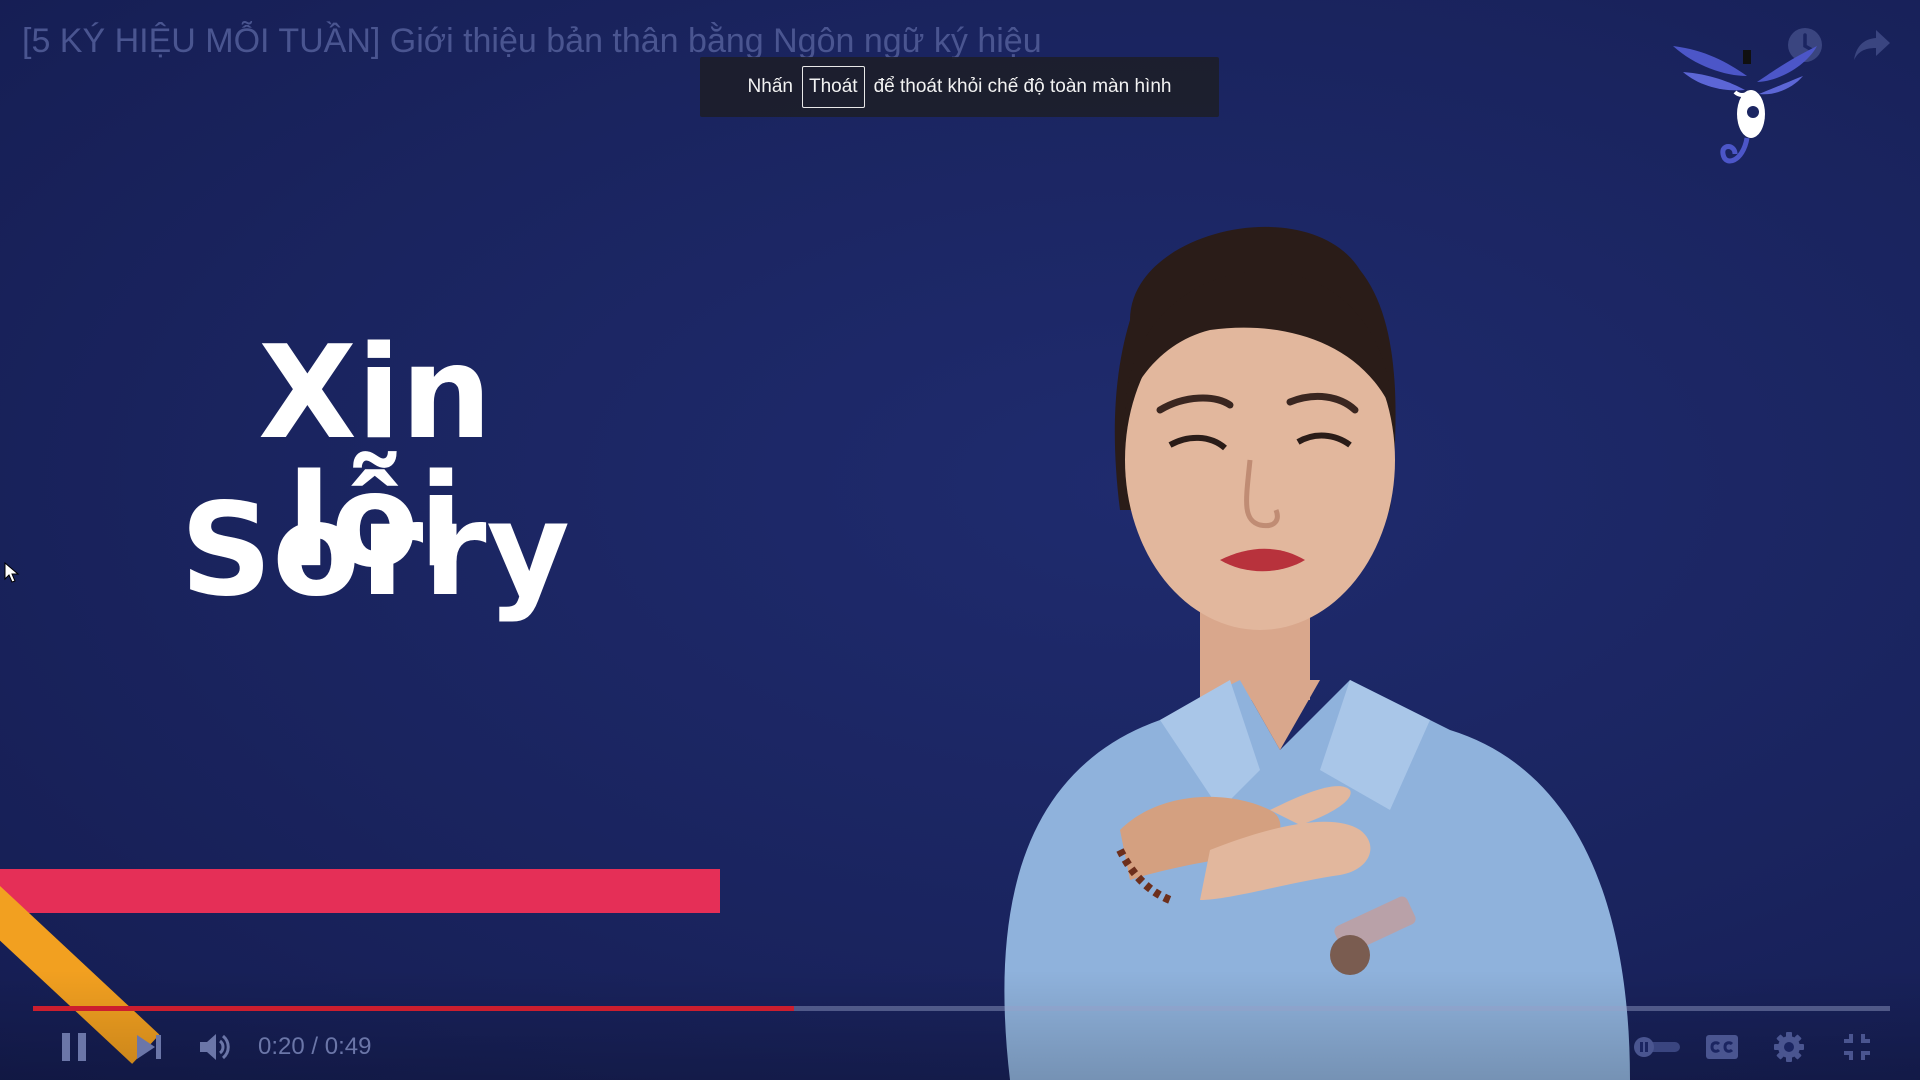  I want to click on exit-fullscreen-icon, so click(1857, 1047).